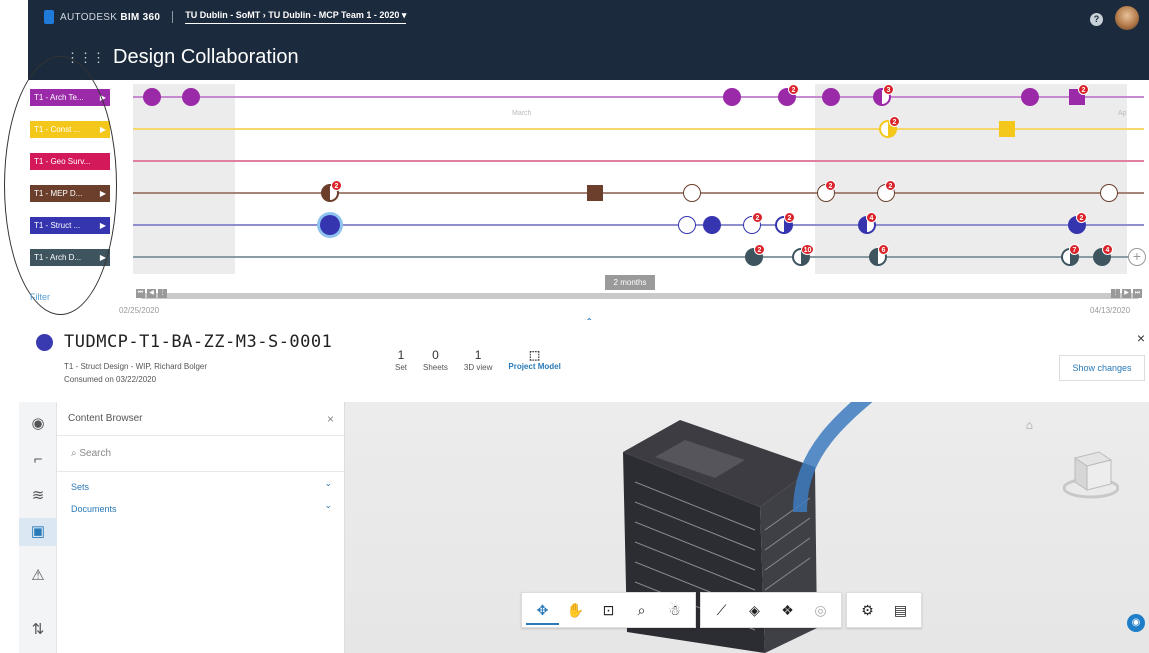 The image size is (1149, 653). I want to click on close-browser-icon: ×, so click(330, 419).